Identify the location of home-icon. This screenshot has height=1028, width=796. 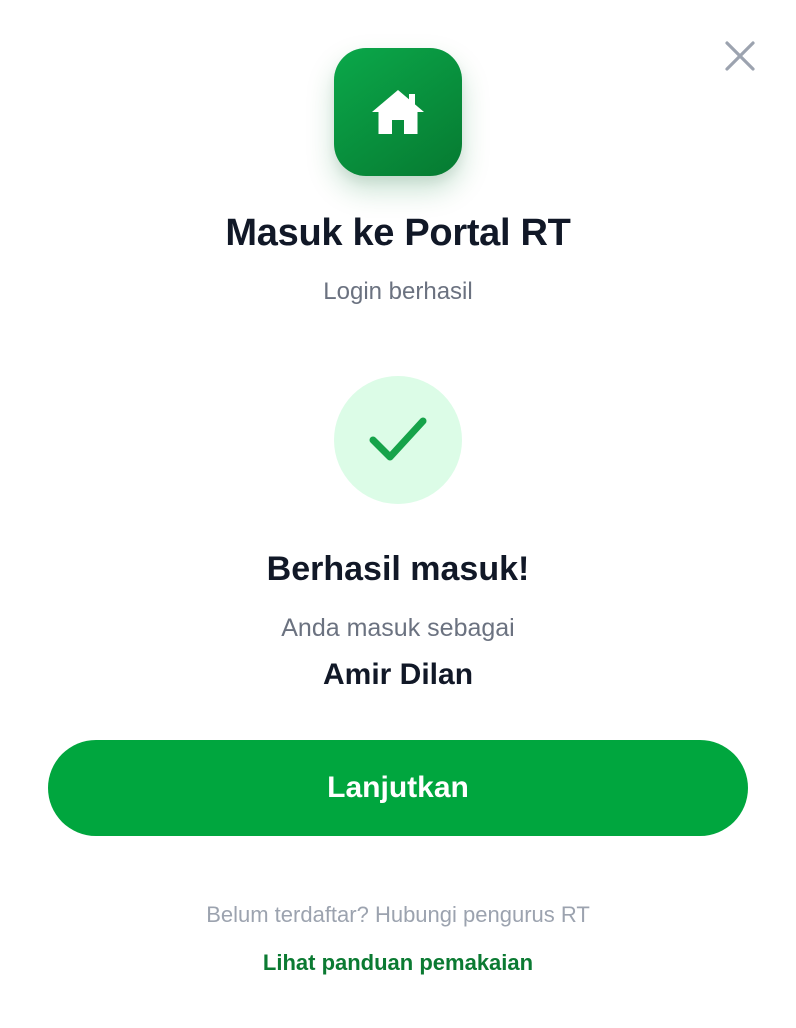
(398, 112).